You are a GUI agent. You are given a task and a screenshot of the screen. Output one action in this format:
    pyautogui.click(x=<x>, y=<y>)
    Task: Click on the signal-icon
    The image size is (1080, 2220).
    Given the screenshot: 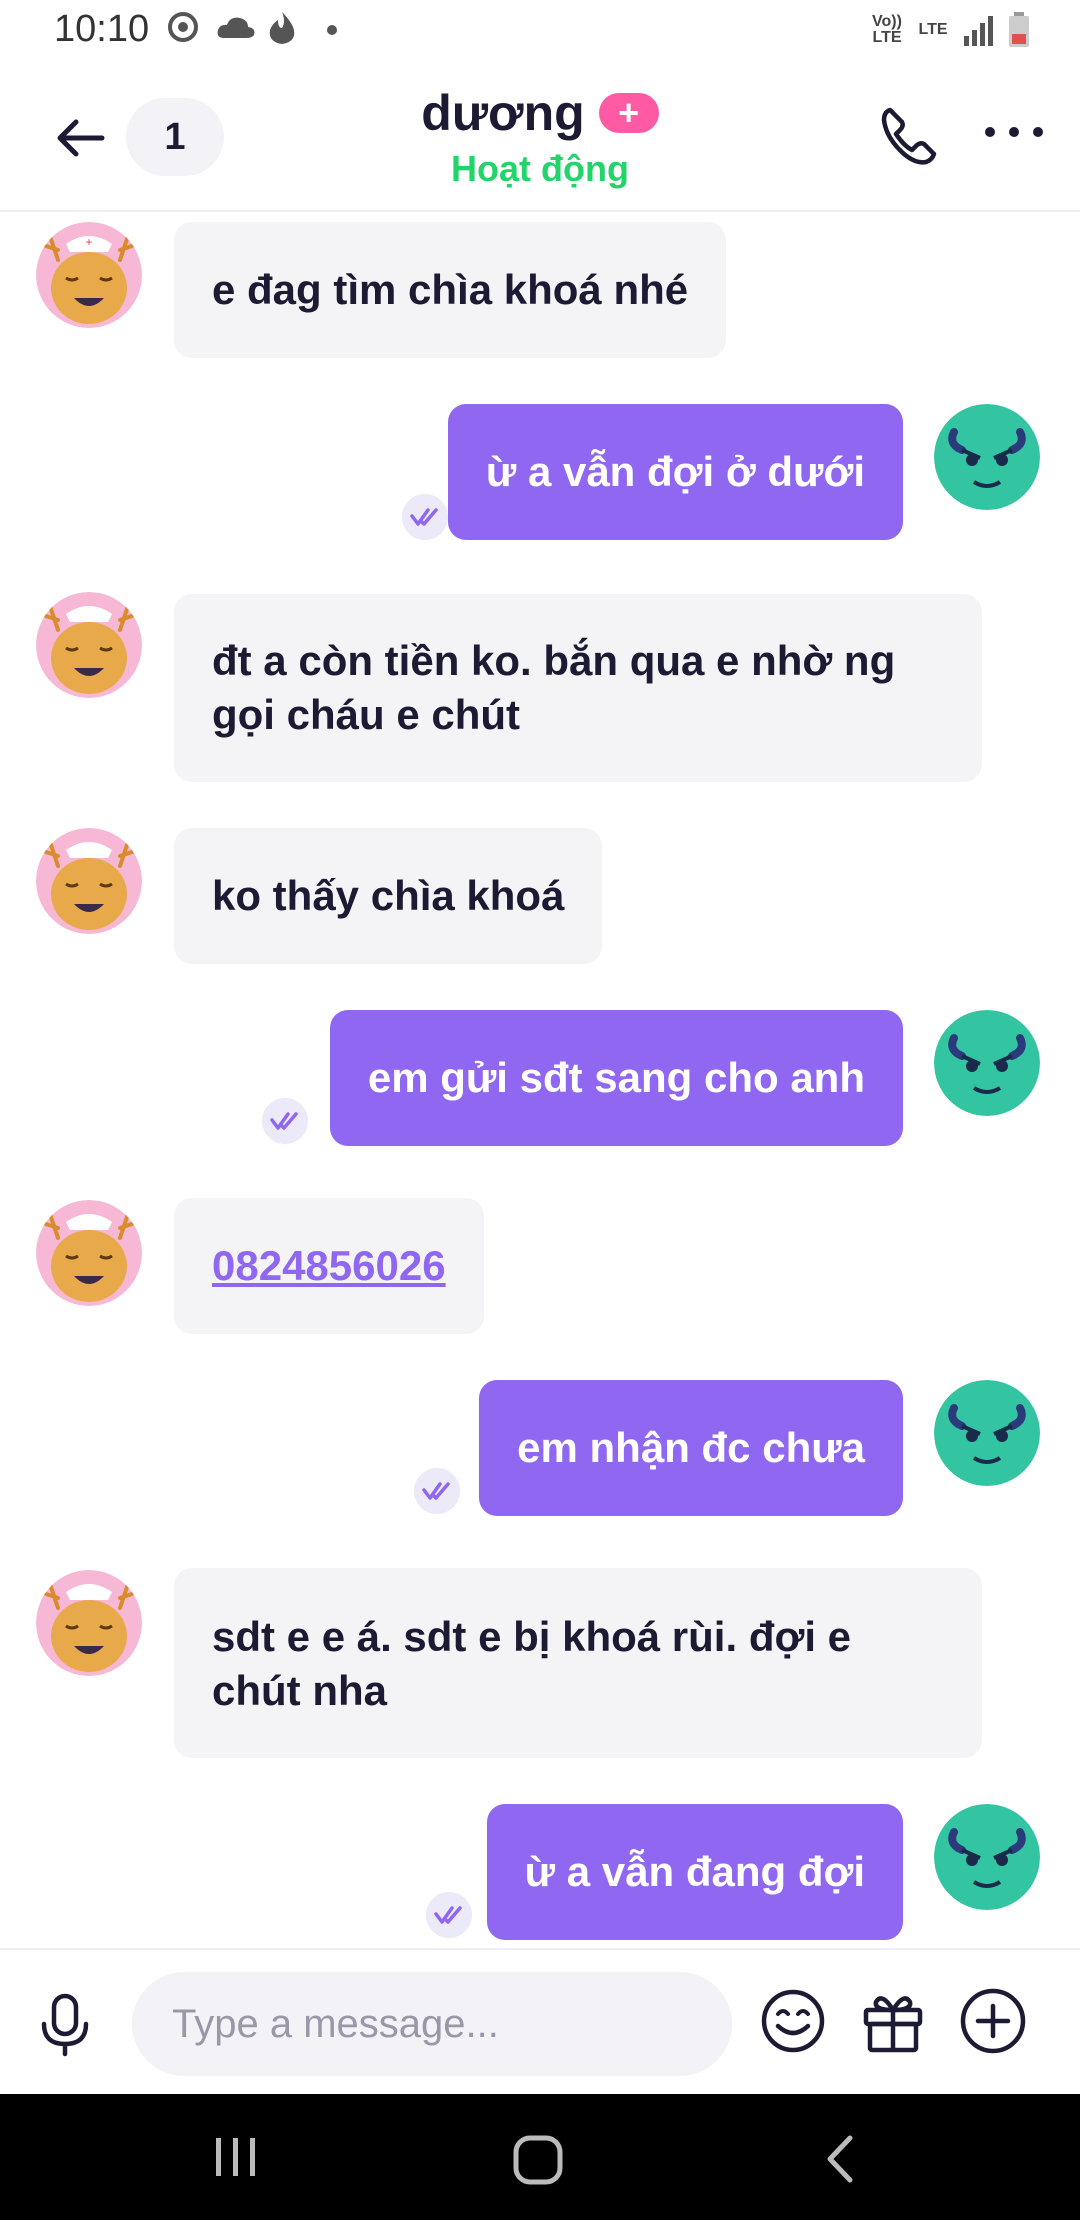 What is the action you would take?
    pyautogui.click(x=978, y=31)
    